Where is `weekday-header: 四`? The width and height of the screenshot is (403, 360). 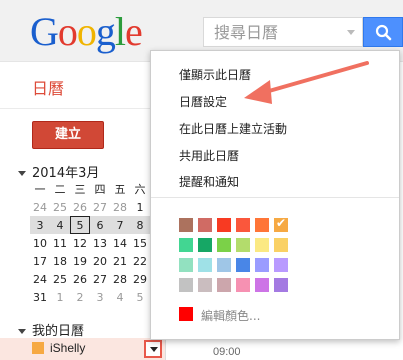 weekday-header: 四 is located at coordinates (100, 189).